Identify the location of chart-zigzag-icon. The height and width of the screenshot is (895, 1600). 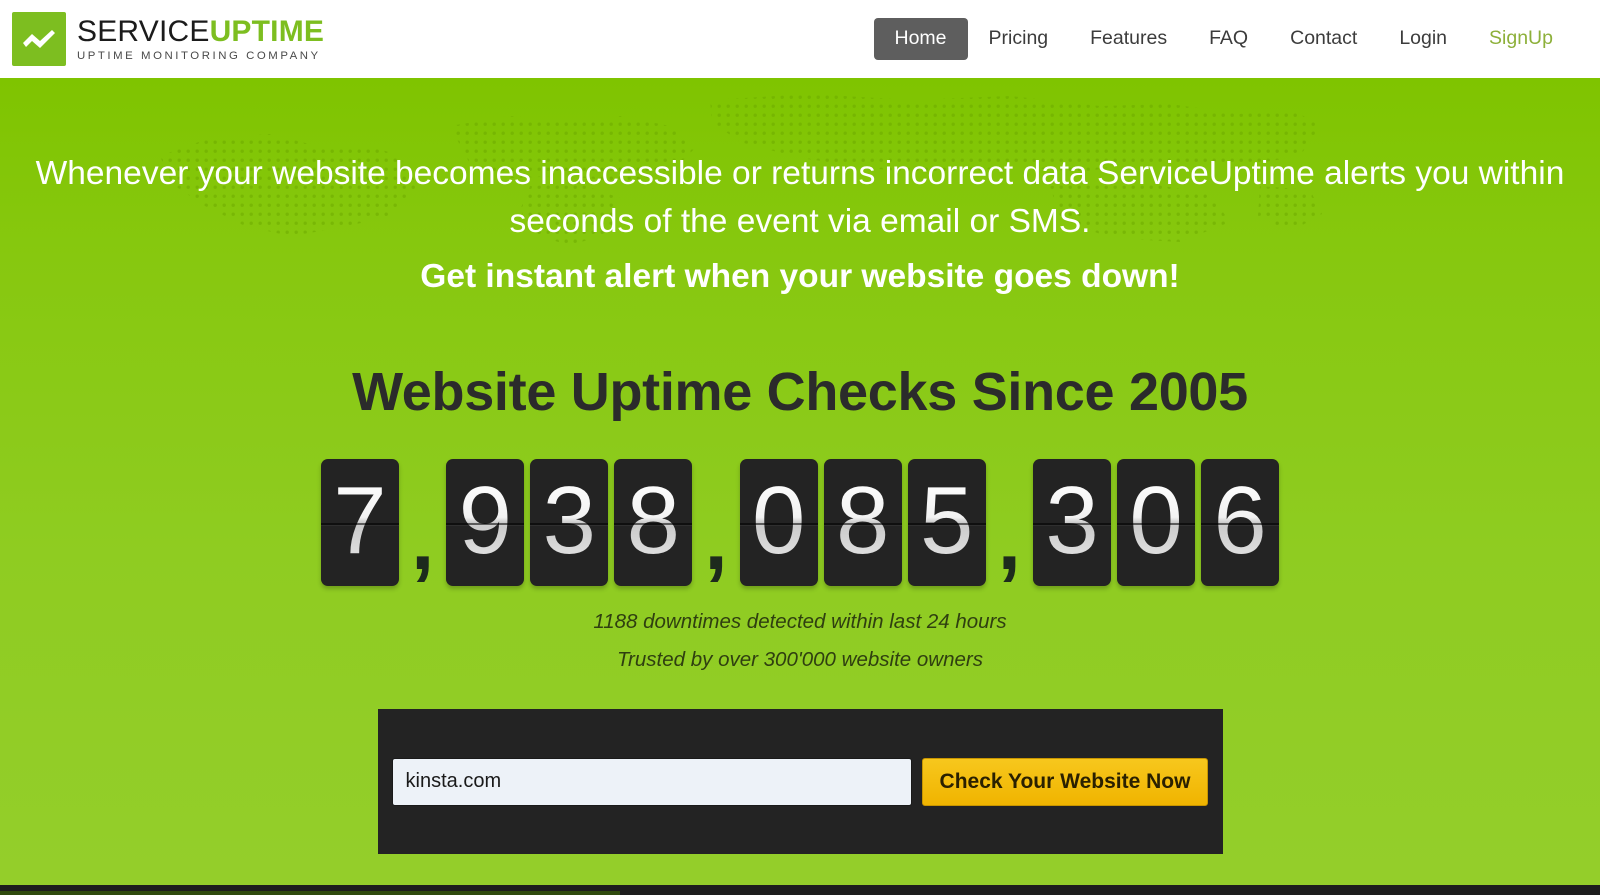
(39, 39).